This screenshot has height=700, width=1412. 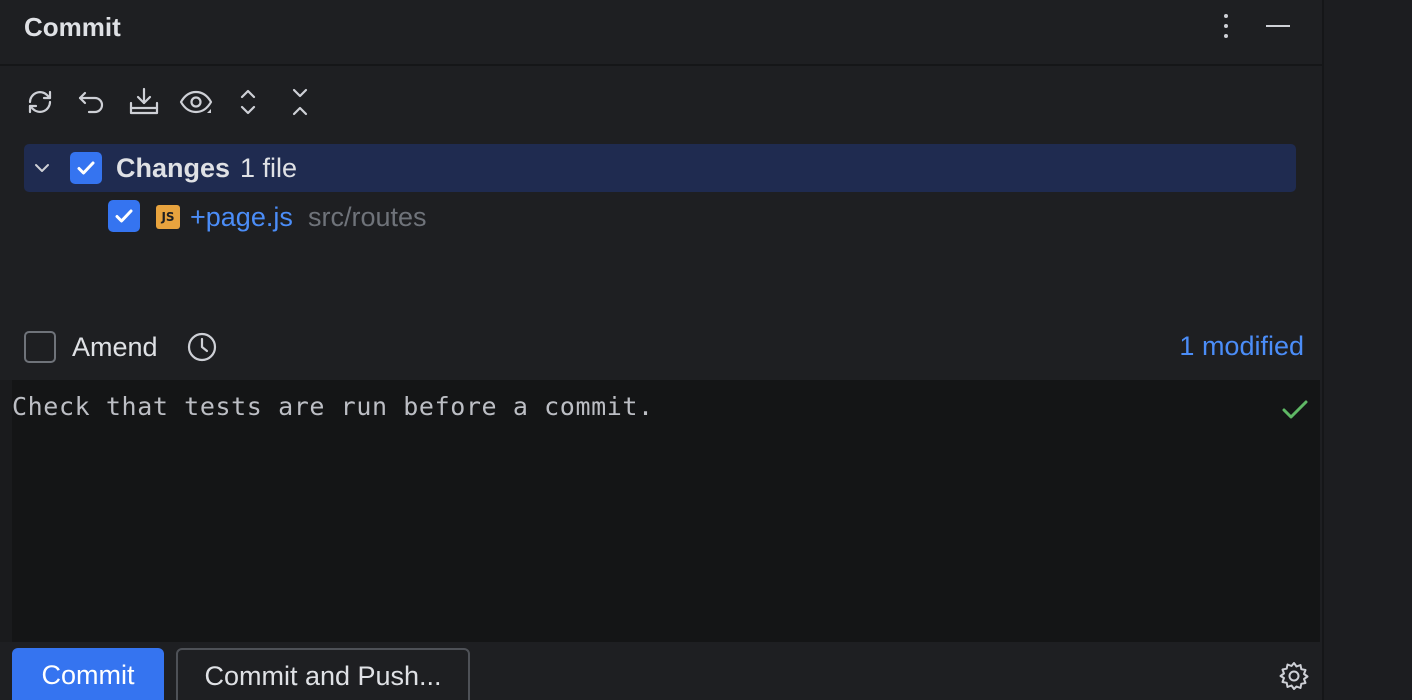 What do you see at coordinates (115, 347) in the screenshot?
I see `amend-label: Amend` at bounding box center [115, 347].